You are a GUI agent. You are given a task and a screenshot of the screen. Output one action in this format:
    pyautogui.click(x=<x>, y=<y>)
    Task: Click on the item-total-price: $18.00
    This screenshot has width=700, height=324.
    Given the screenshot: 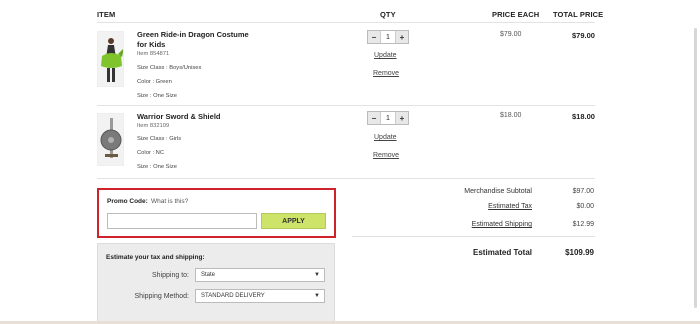 What is the action you would take?
    pyautogui.click(x=583, y=116)
    